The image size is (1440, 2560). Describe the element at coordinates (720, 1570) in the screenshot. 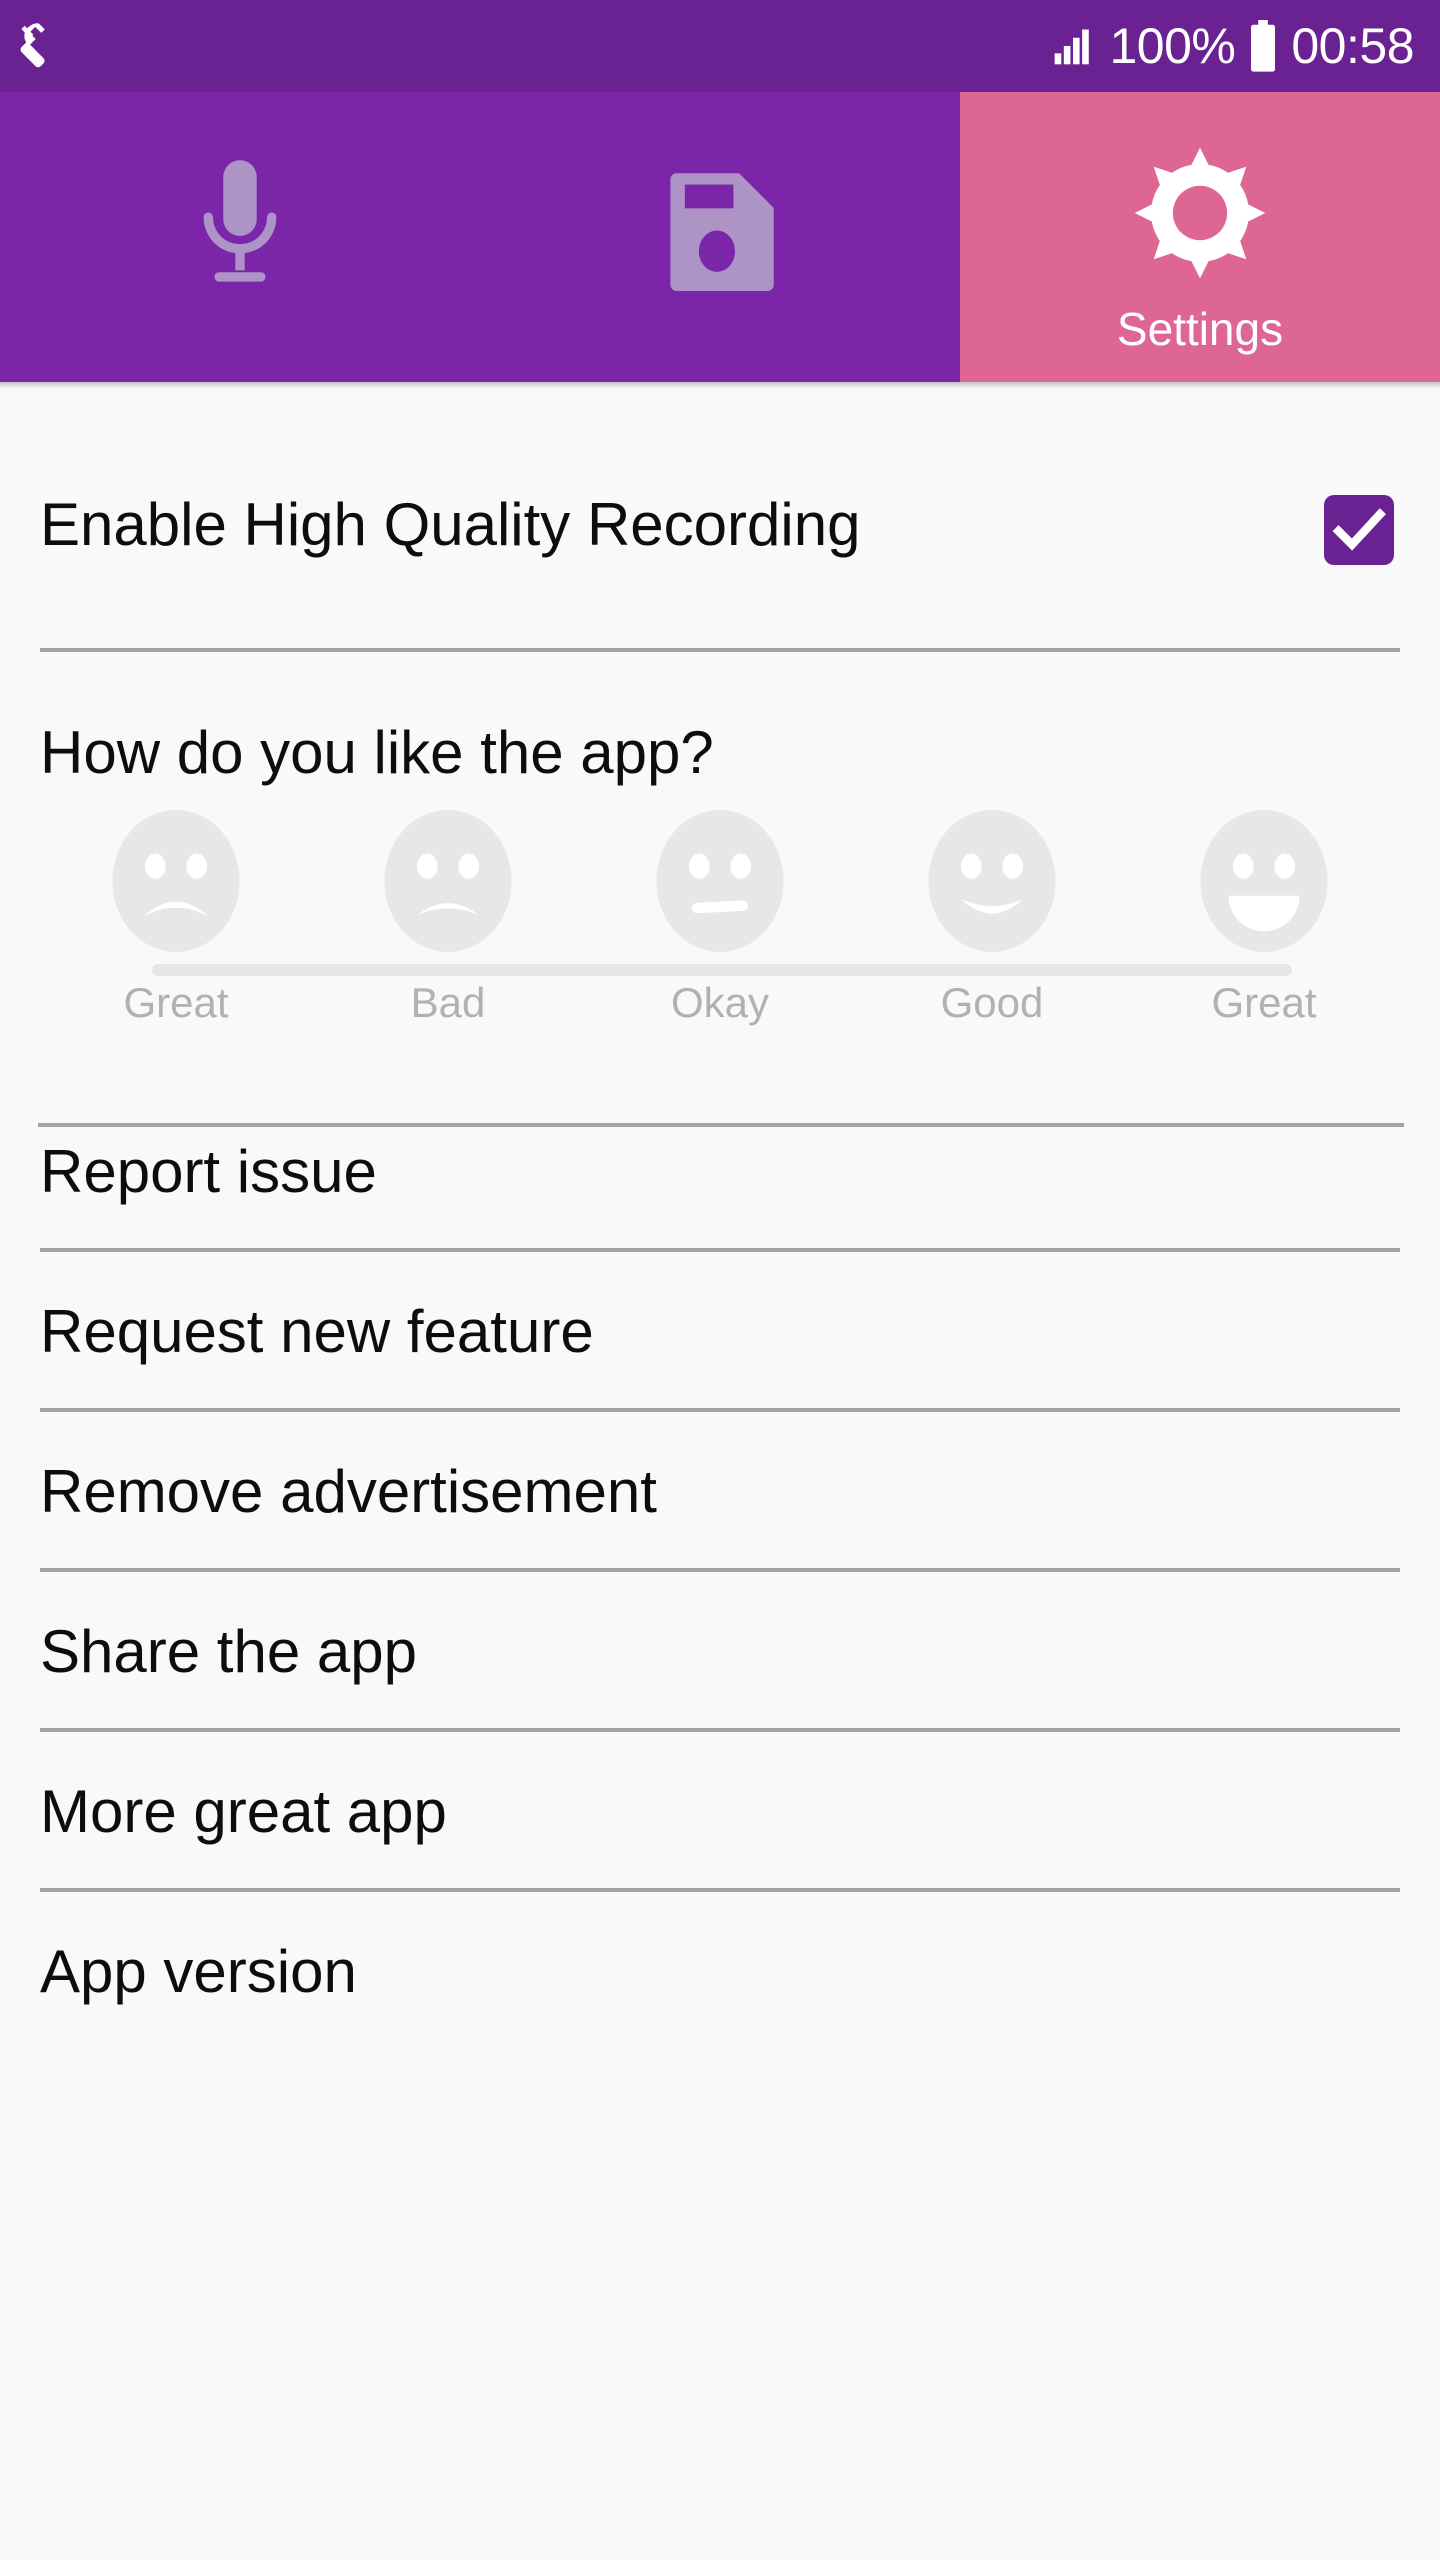

I see `divider-after-remove-advertisement` at that location.